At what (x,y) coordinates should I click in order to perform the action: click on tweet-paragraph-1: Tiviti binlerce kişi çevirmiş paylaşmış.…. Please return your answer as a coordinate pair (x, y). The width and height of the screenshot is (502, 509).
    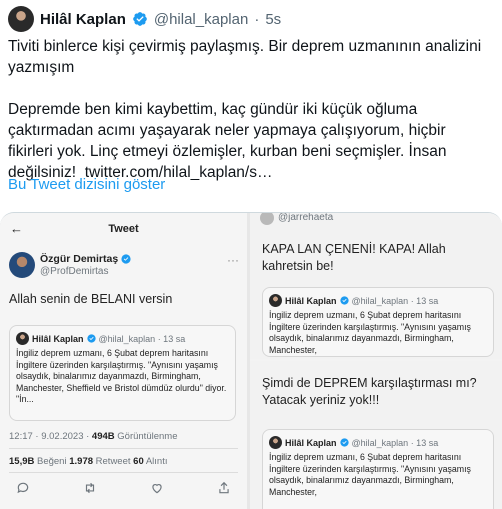
    Looking at the image, I should click on (245, 57).